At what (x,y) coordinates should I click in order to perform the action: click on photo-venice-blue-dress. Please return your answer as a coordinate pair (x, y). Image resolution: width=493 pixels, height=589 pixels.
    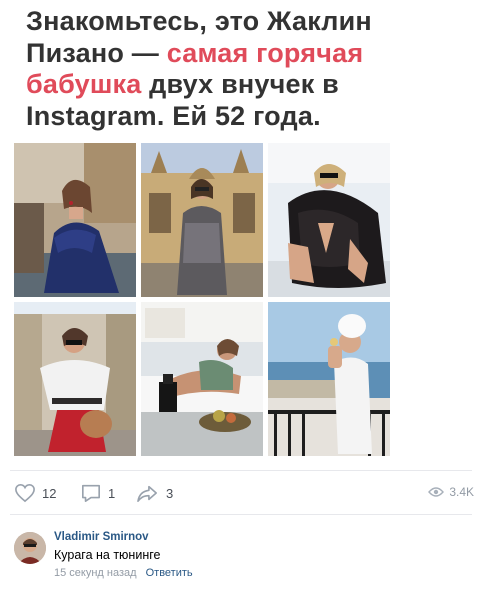
    Looking at the image, I should click on (75, 220).